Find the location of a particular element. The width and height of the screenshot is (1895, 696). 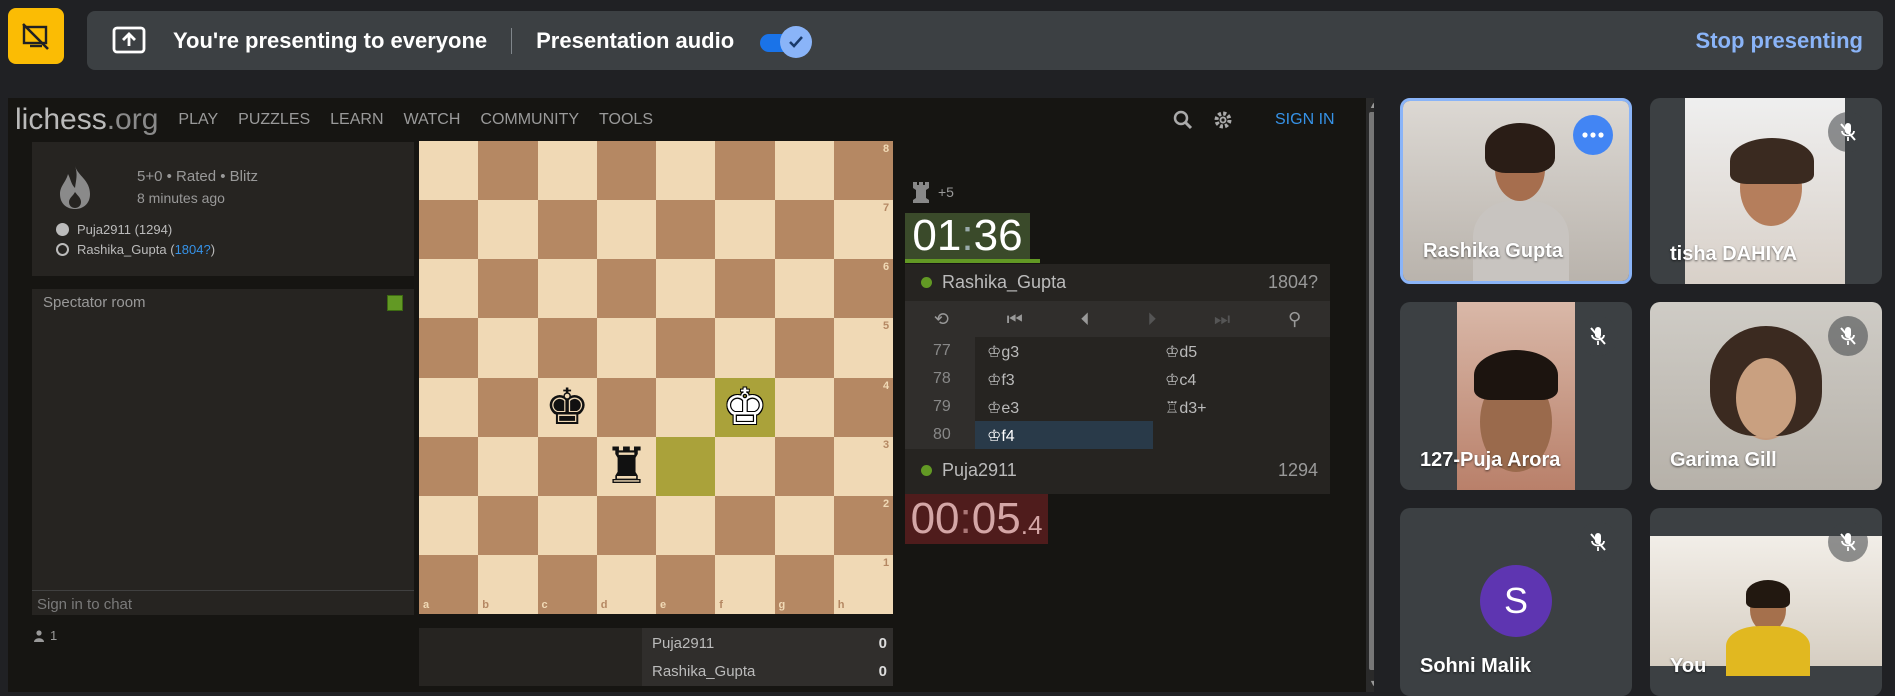

move-black: ♔d5 is located at coordinates (1241, 351).